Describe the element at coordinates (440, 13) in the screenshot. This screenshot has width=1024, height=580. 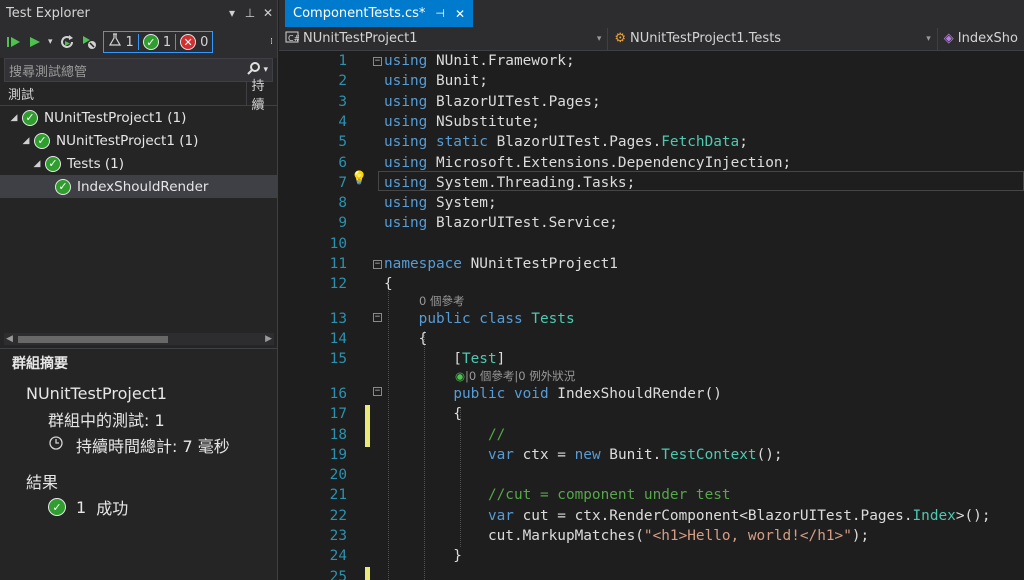
I see `pin-icon: ⊣` at that location.